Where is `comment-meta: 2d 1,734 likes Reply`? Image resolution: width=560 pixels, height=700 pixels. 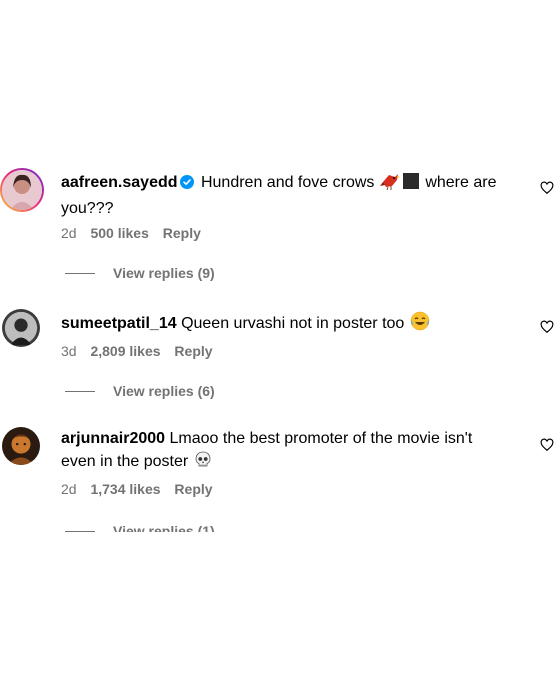 comment-meta: 2d 1,734 likes Reply is located at coordinates (142, 489).